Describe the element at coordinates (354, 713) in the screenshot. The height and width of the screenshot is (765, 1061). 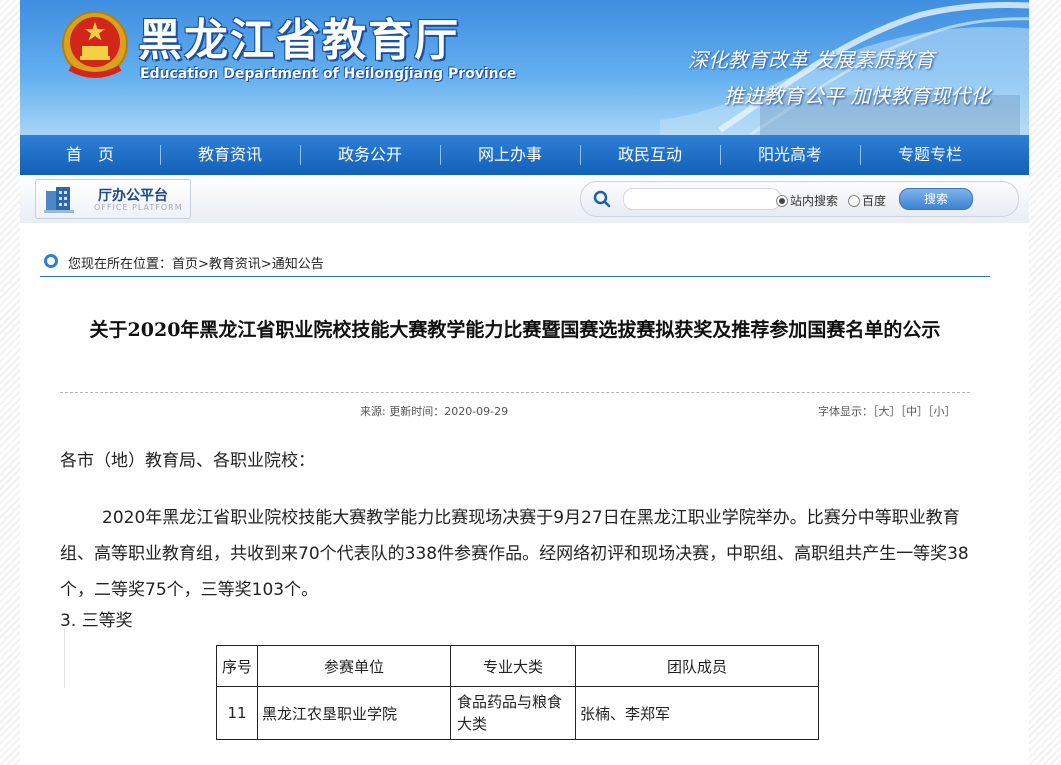
I see `table-cell: 黑龙江农垦职业学院` at that location.